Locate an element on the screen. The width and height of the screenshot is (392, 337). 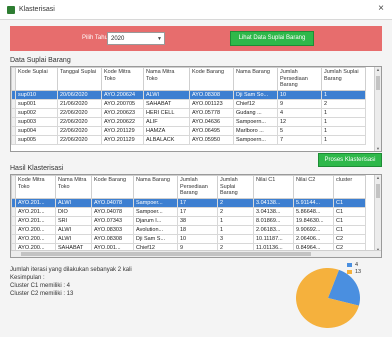
result-column-header: Kode Mitra Toko is located at coordinates (35, 187).